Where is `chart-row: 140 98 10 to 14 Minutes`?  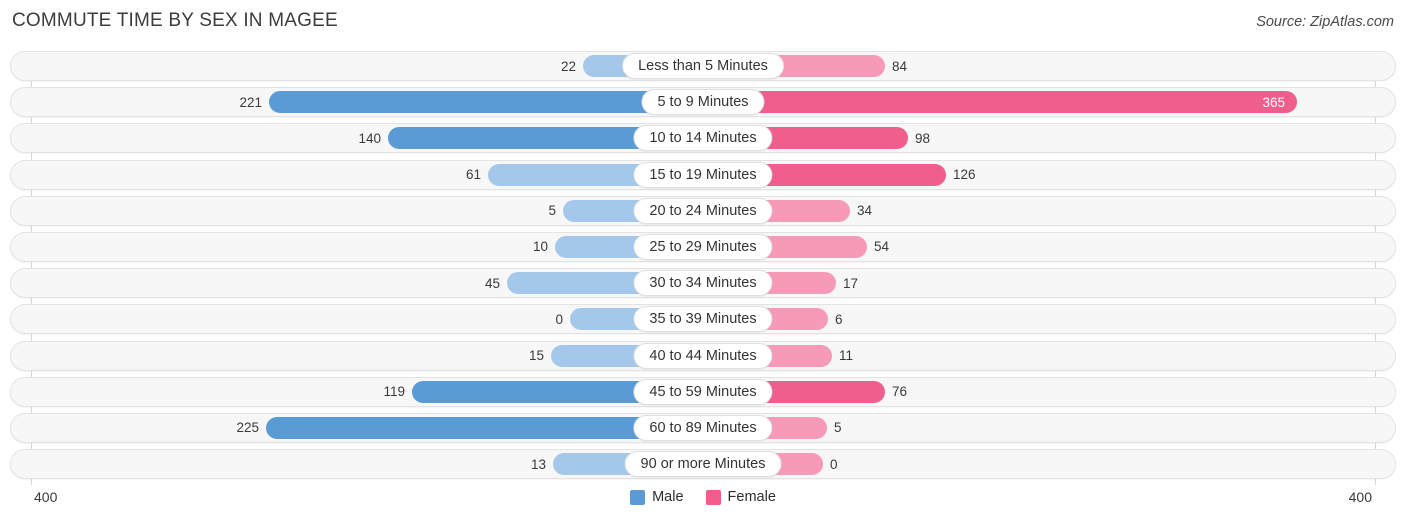
chart-row: 140 98 10 to 14 Minutes is located at coordinates (703, 138).